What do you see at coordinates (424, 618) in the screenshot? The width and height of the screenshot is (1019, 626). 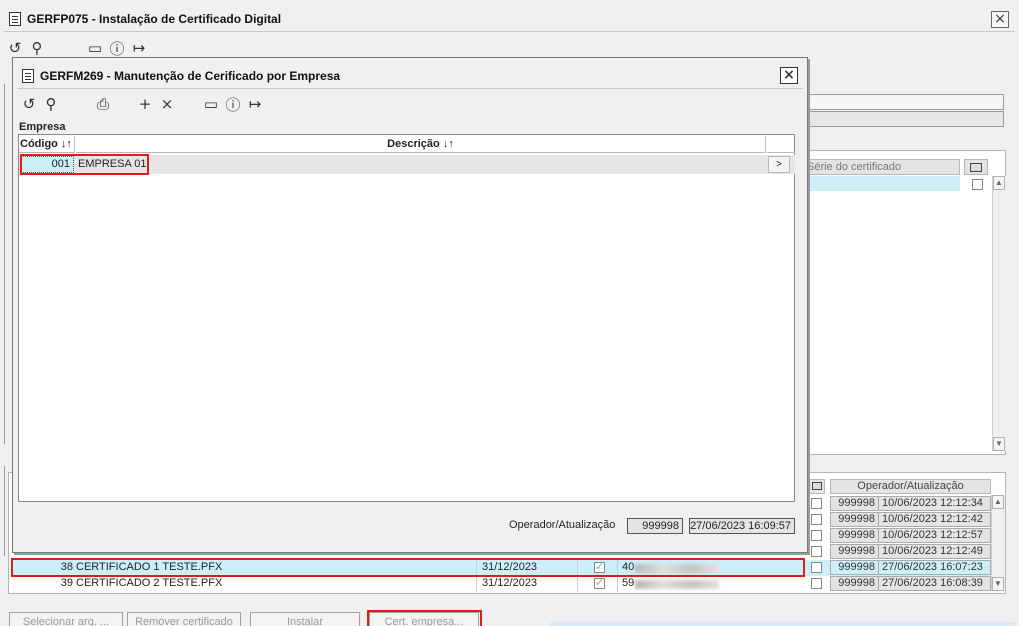 I see `highlight-cert-company-button` at bounding box center [424, 618].